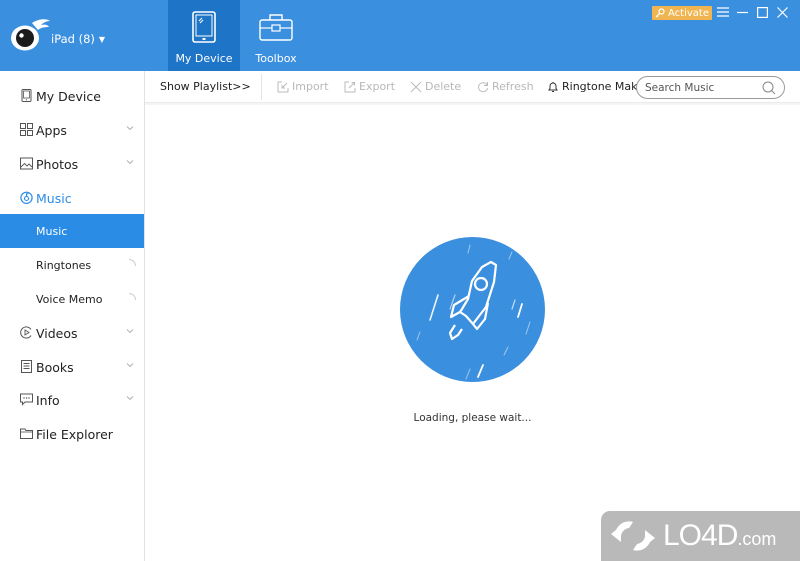 This screenshot has width=800, height=561. What do you see at coordinates (660, 13) in the screenshot?
I see `key-icon` at bounding box center [660, 13].